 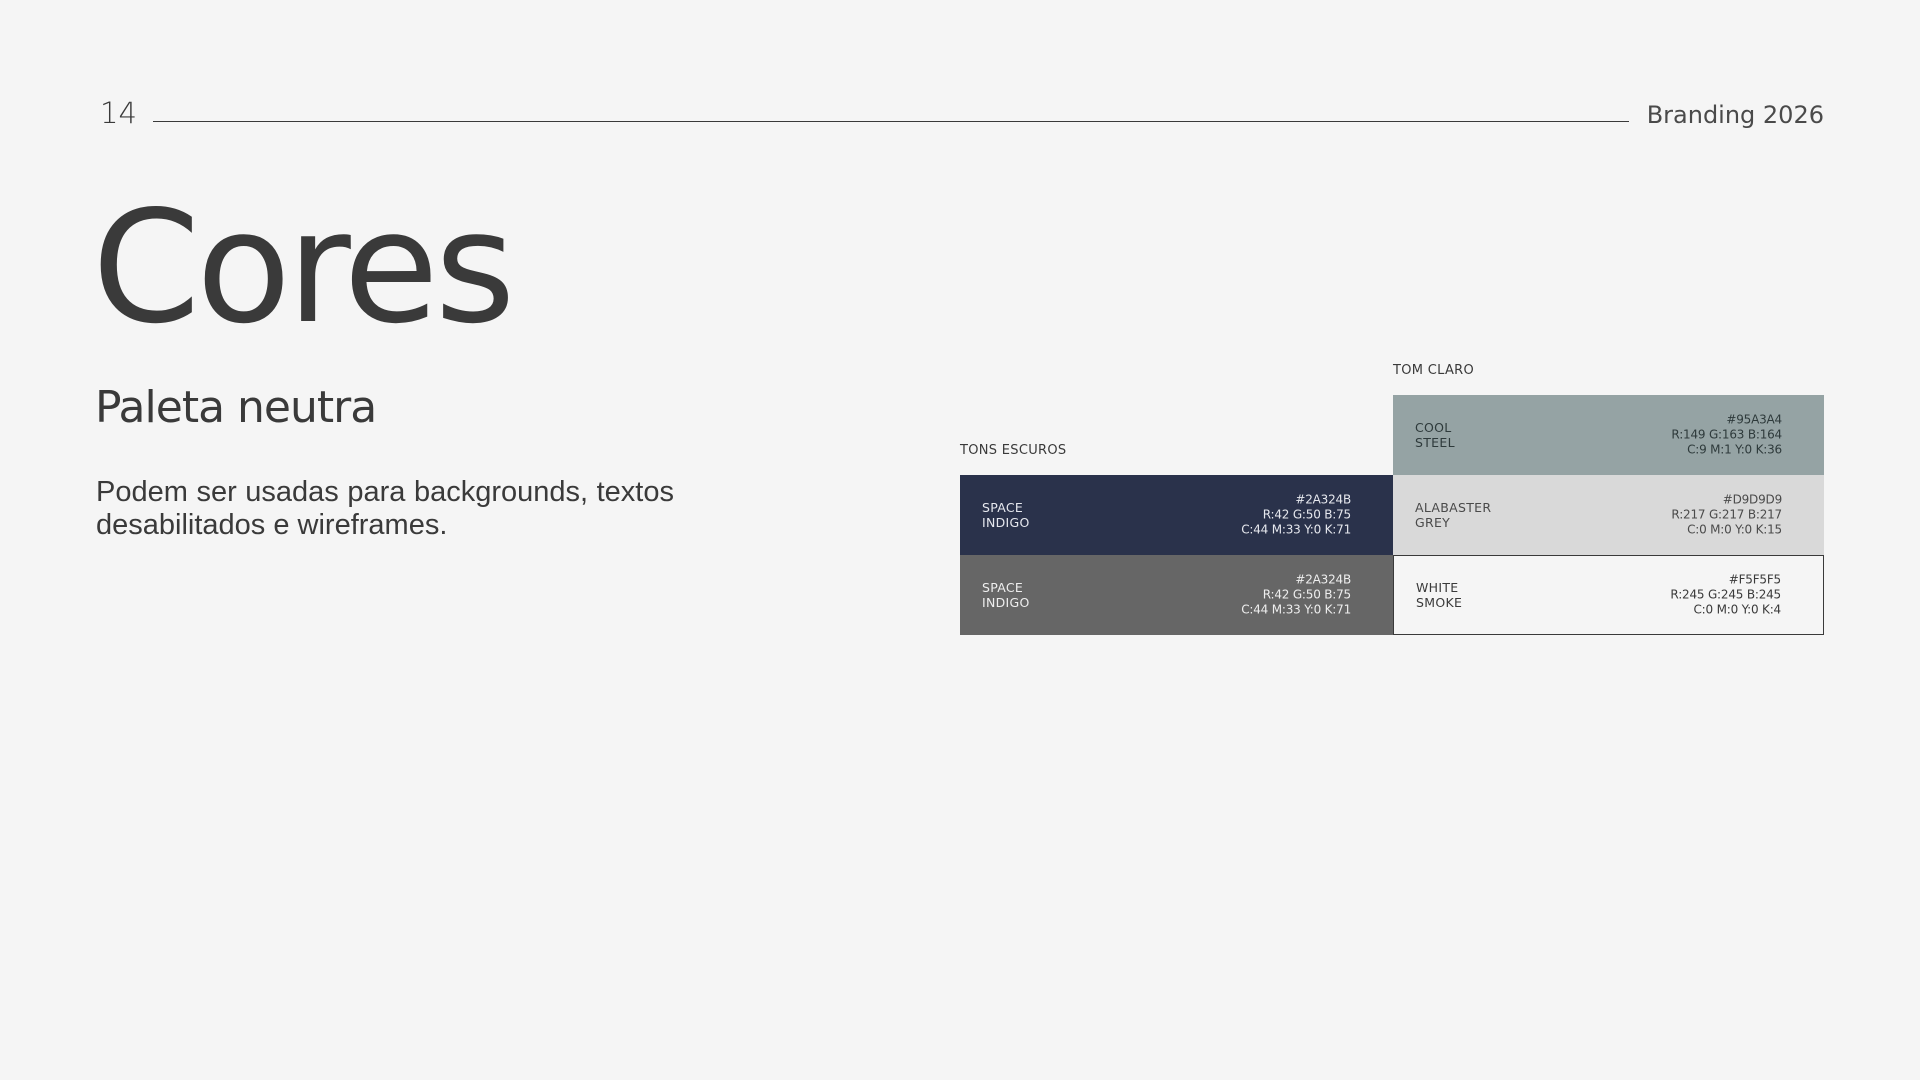 I want to click on brand-label: Branding 2026, so click(x=1735, y=115).